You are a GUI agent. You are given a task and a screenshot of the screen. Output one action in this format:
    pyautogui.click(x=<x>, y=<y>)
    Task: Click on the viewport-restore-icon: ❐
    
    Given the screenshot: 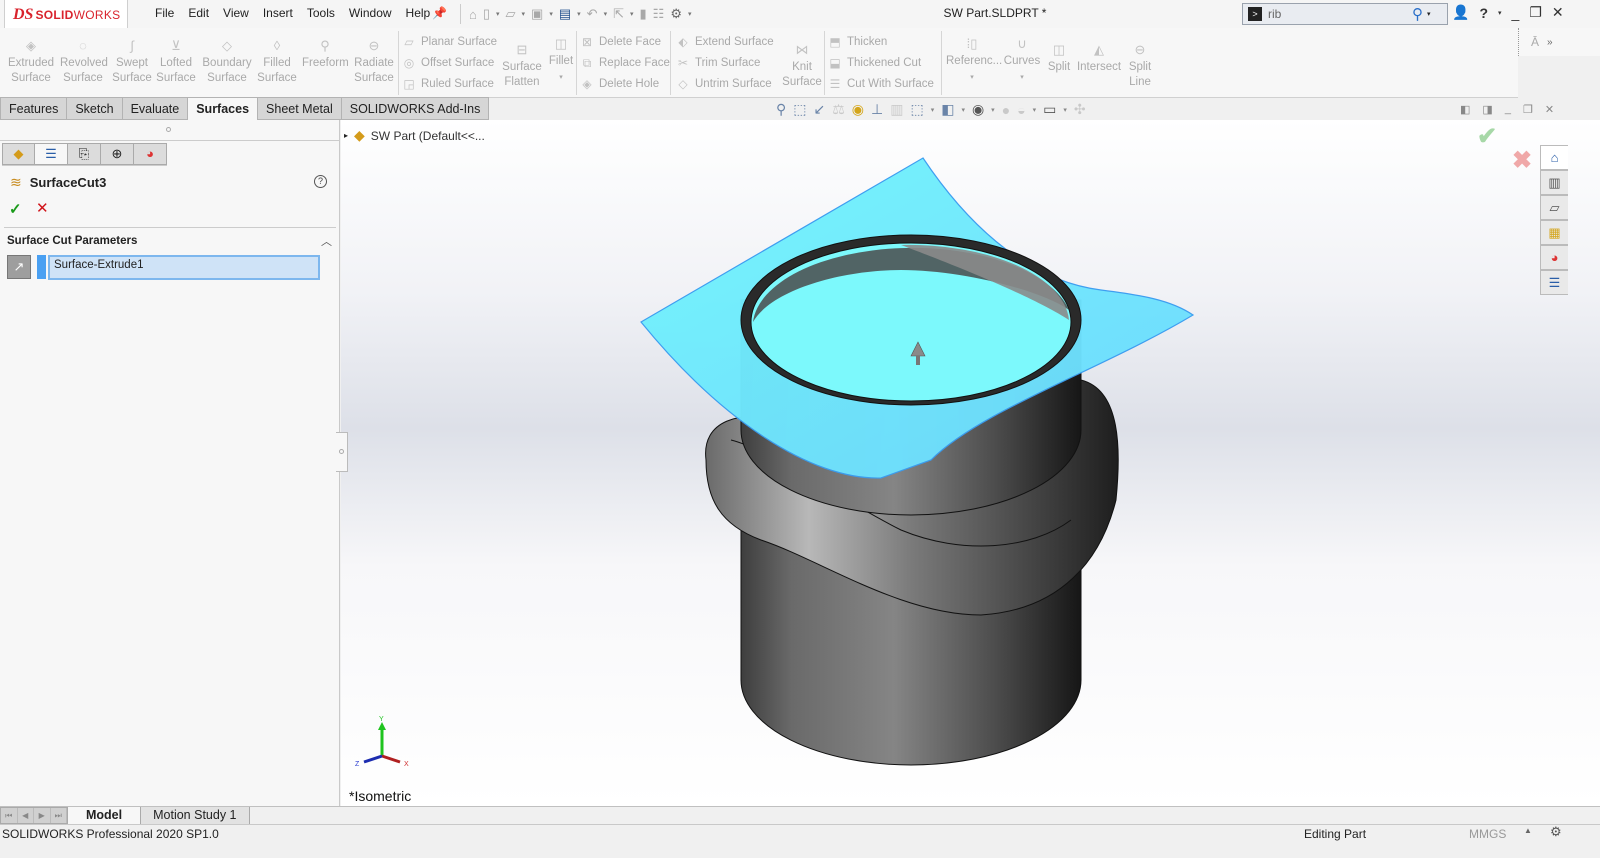 What is the action you would take?
    pyautogui.click(x=1528, y=109)
    